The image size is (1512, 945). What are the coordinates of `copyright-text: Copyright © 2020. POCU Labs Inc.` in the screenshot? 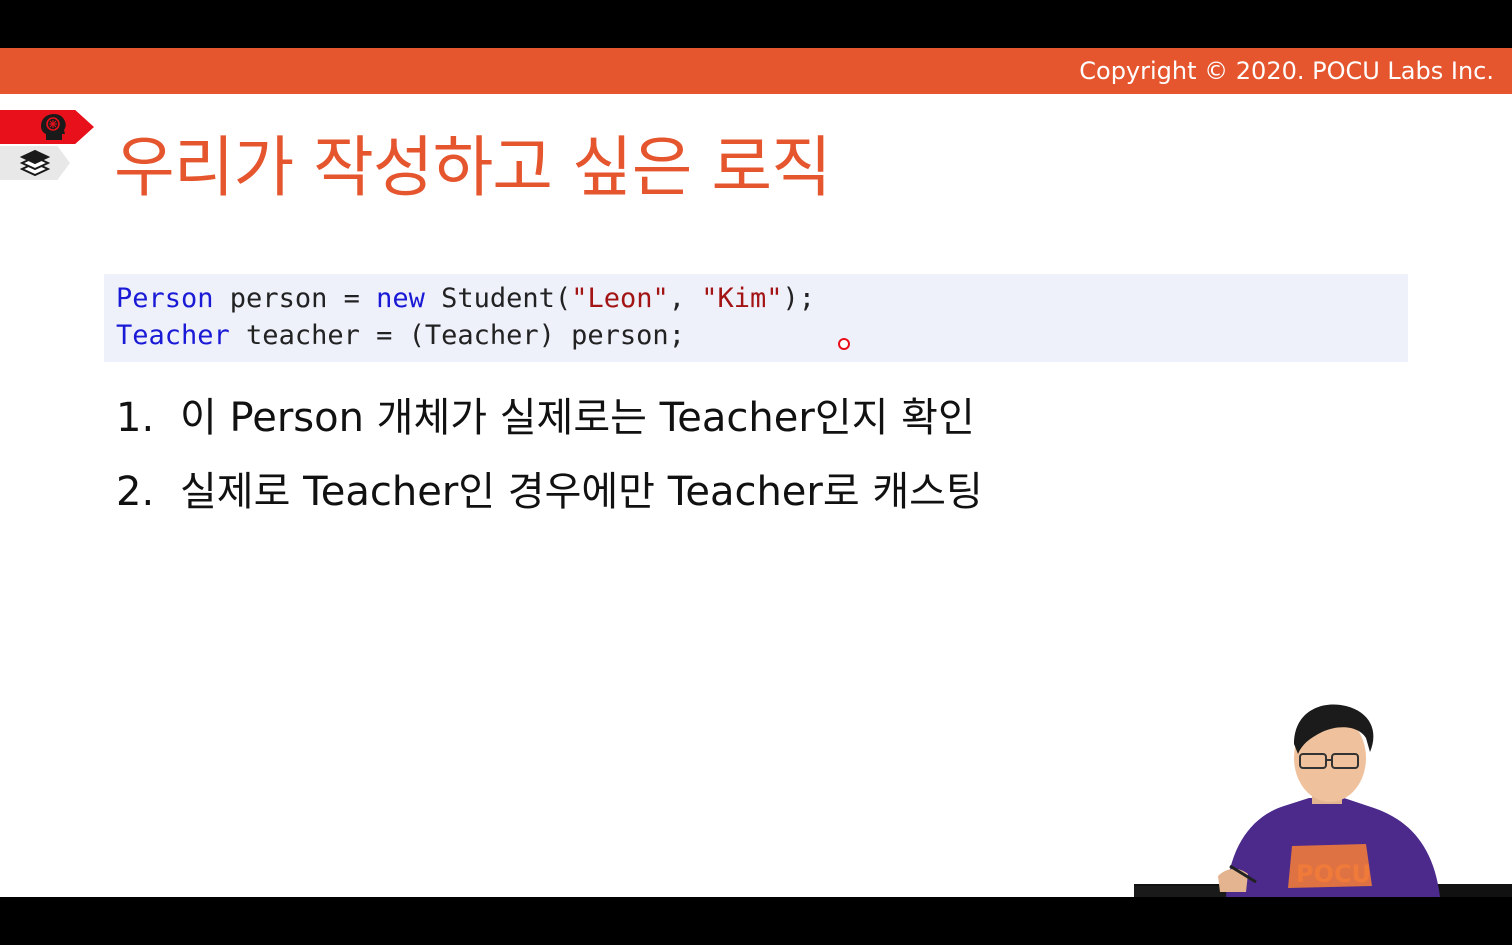 It's located at (1286, 71).